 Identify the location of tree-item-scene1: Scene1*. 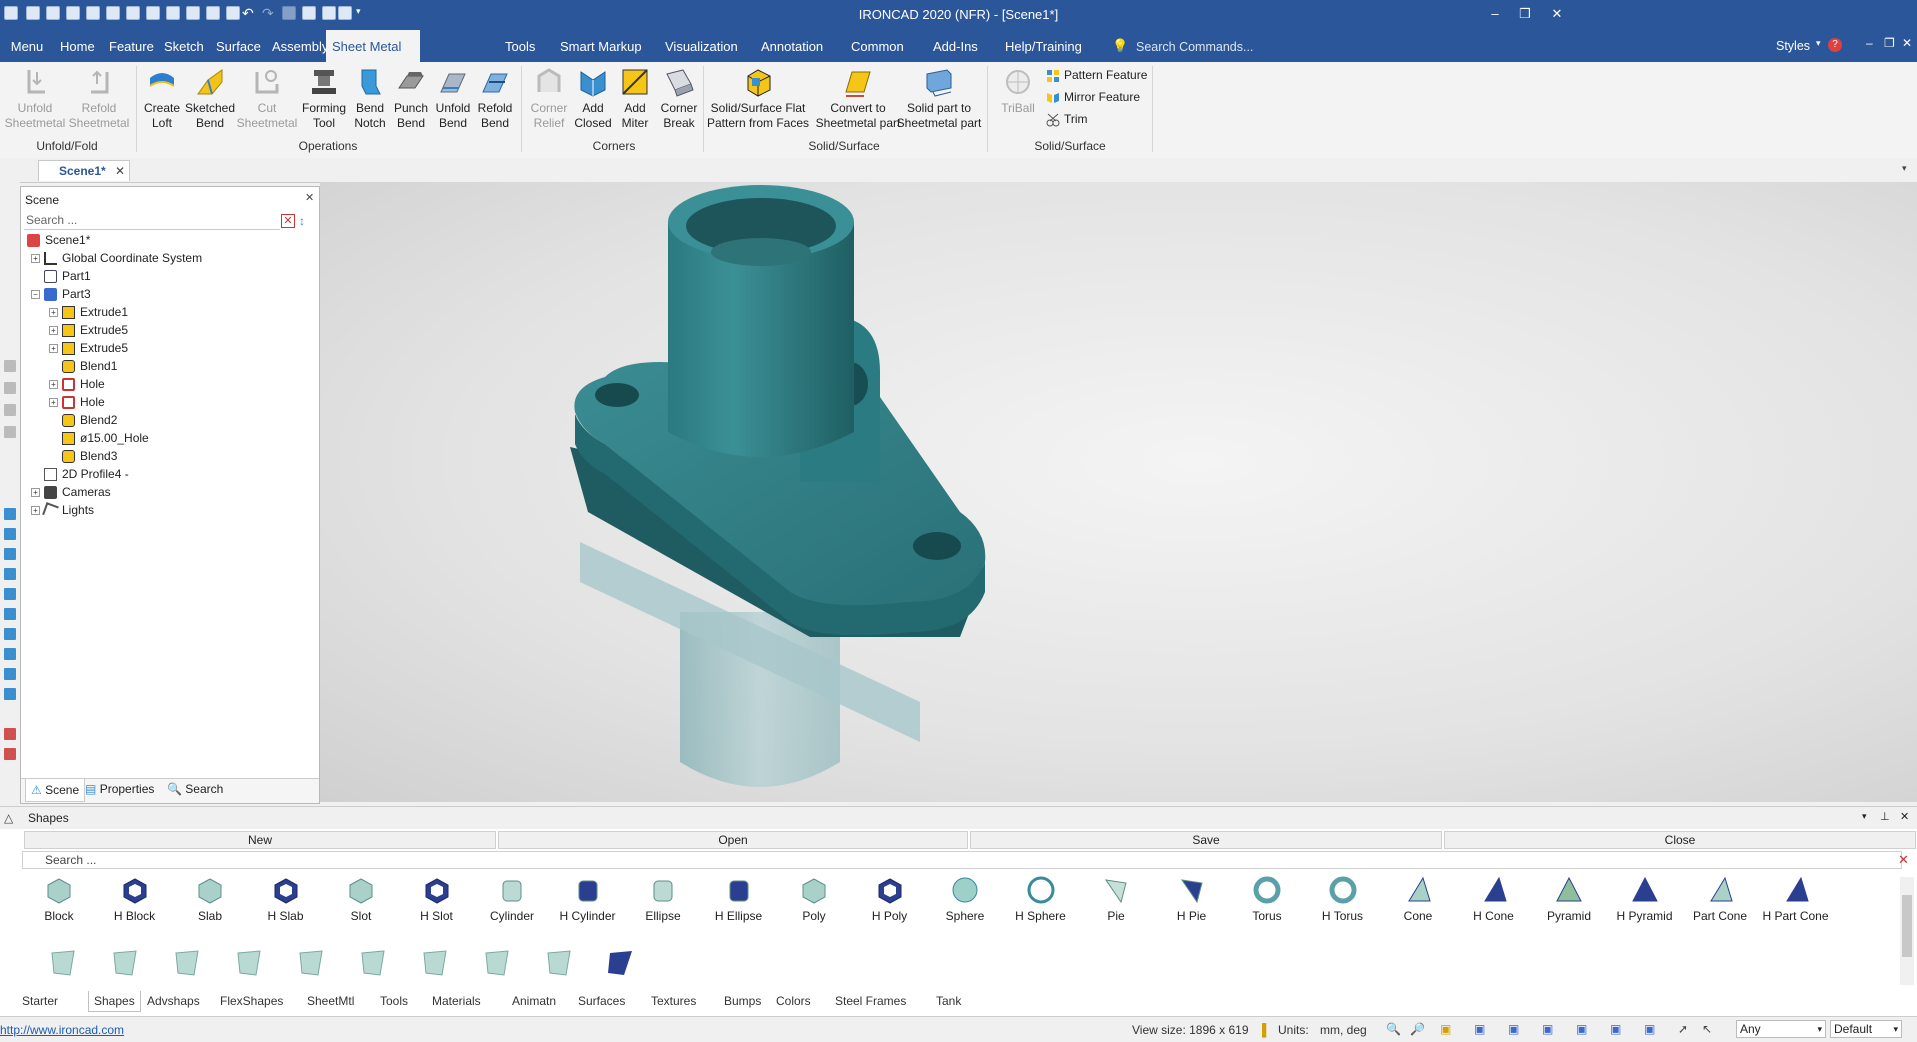
(58, 240).